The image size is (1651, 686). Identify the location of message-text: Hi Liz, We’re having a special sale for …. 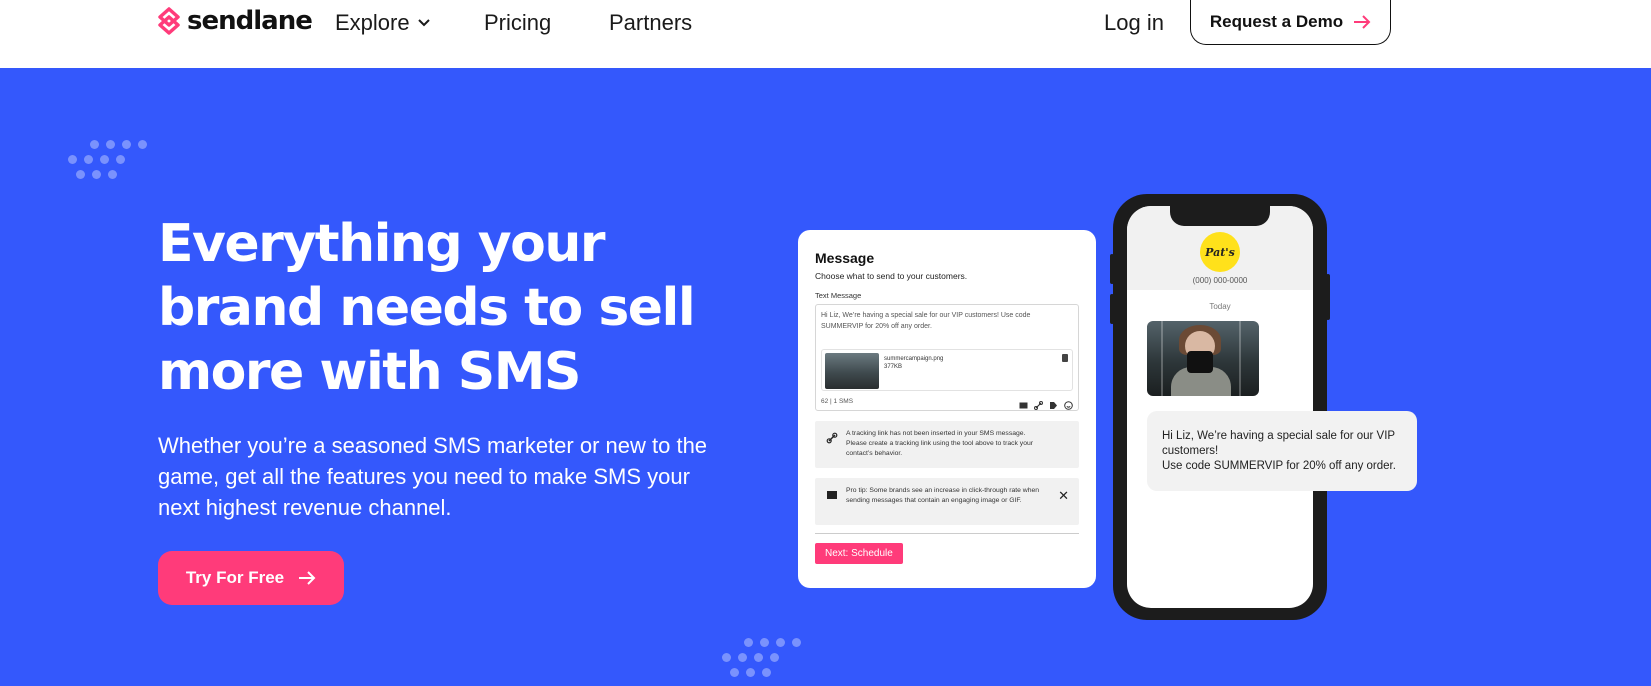
(926, 321).